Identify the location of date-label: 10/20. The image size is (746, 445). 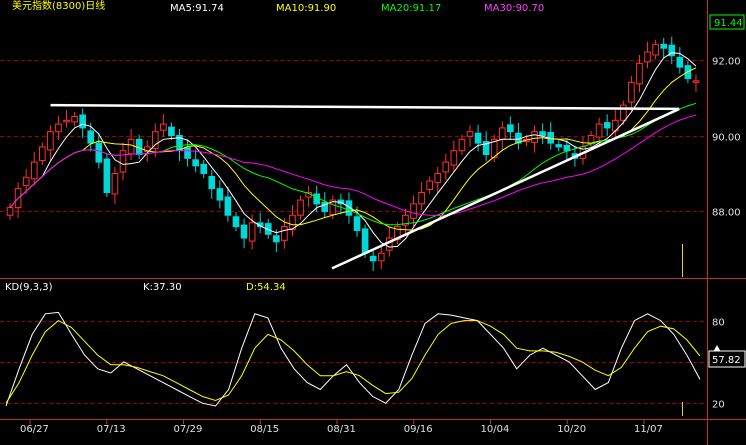
(571, 429).